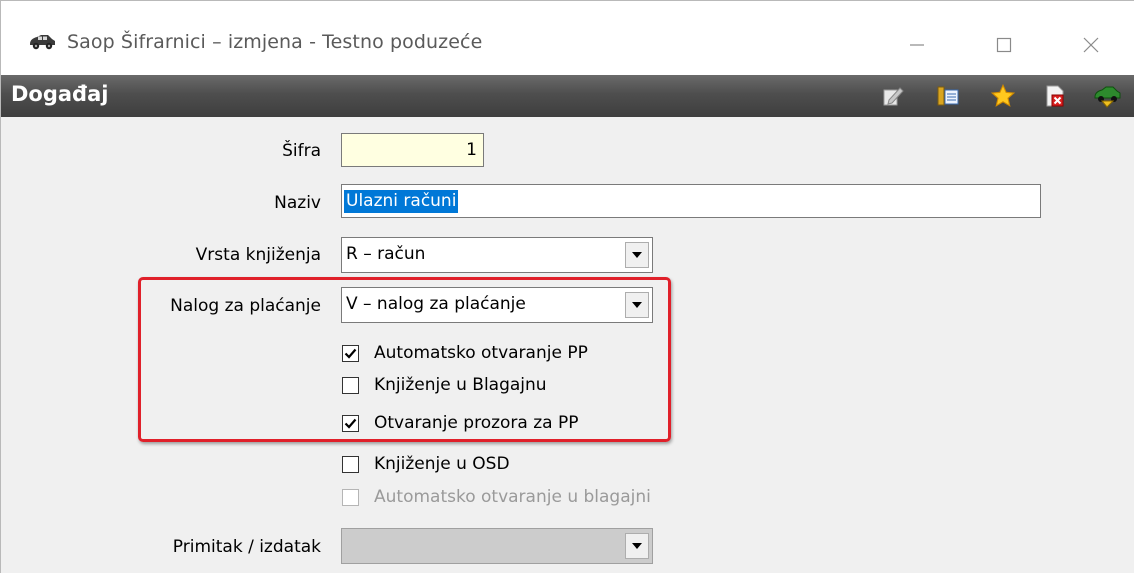  What do you see at coordinates (567, 96) in the screenshot?
I see `header-bar: Događaj` at bounding box center [567, 96].